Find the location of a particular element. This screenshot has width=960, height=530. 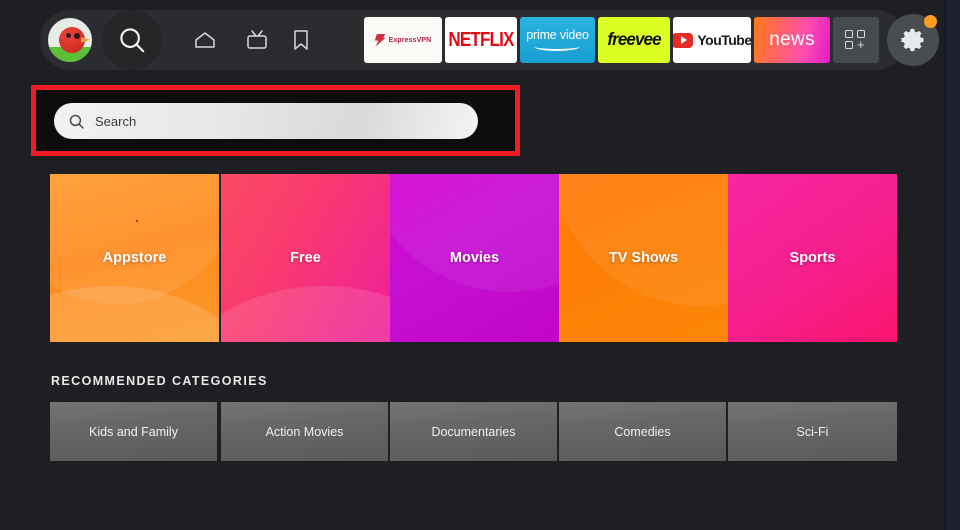

category-tile-action-movies: Action Movies is located at coordinates (305, 431).